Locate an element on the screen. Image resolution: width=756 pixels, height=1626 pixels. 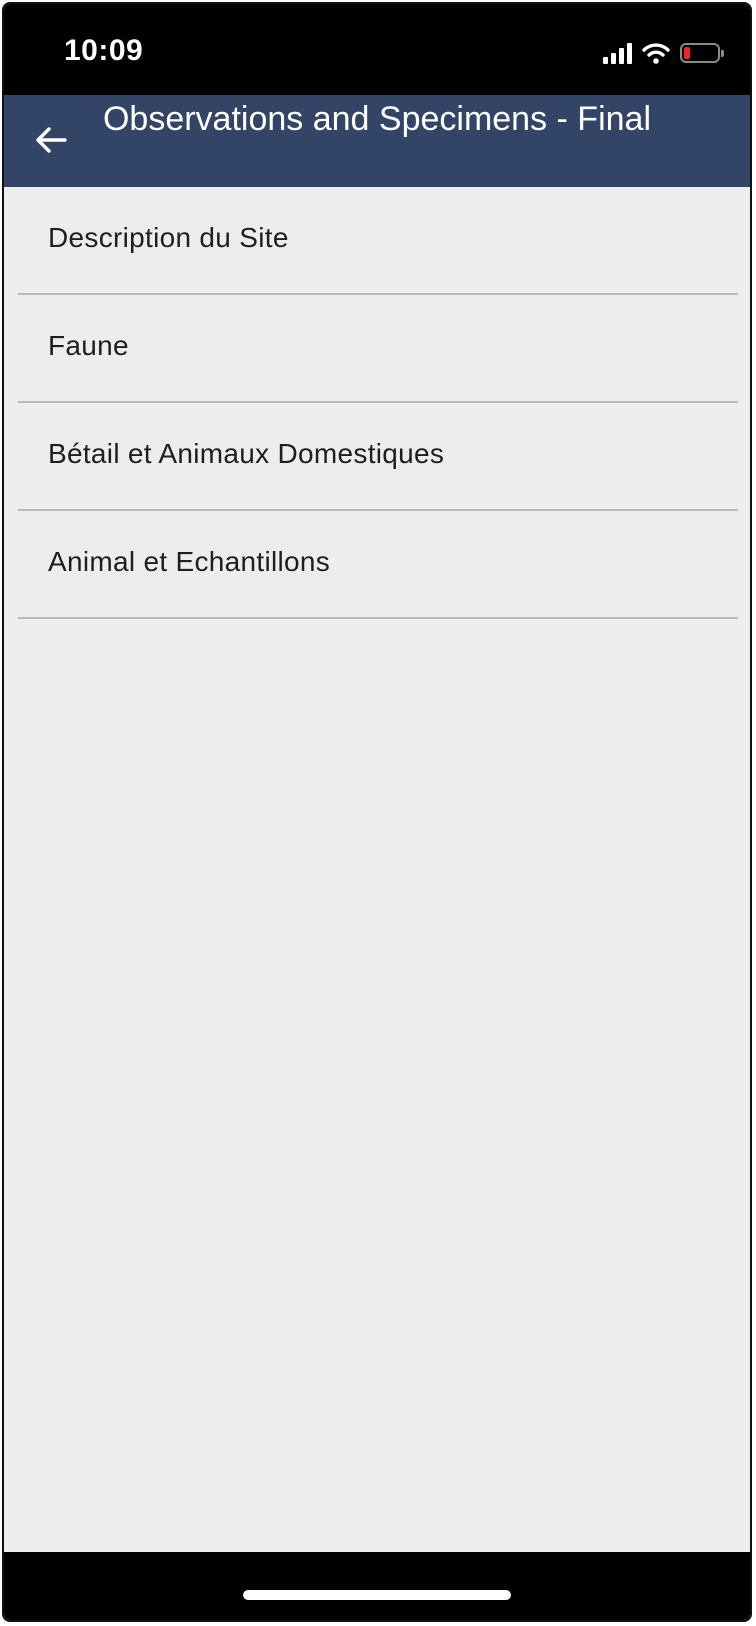
cellular-signal-icon is located at coordinates (617, 53).